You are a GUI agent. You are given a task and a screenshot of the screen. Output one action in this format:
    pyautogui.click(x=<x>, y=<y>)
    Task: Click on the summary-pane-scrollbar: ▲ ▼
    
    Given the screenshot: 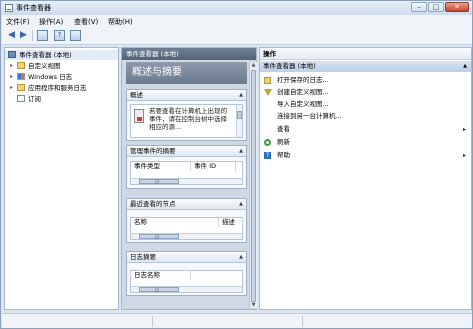 What is the action you would take?
    pyautogui.click(x=253, y=185)
    